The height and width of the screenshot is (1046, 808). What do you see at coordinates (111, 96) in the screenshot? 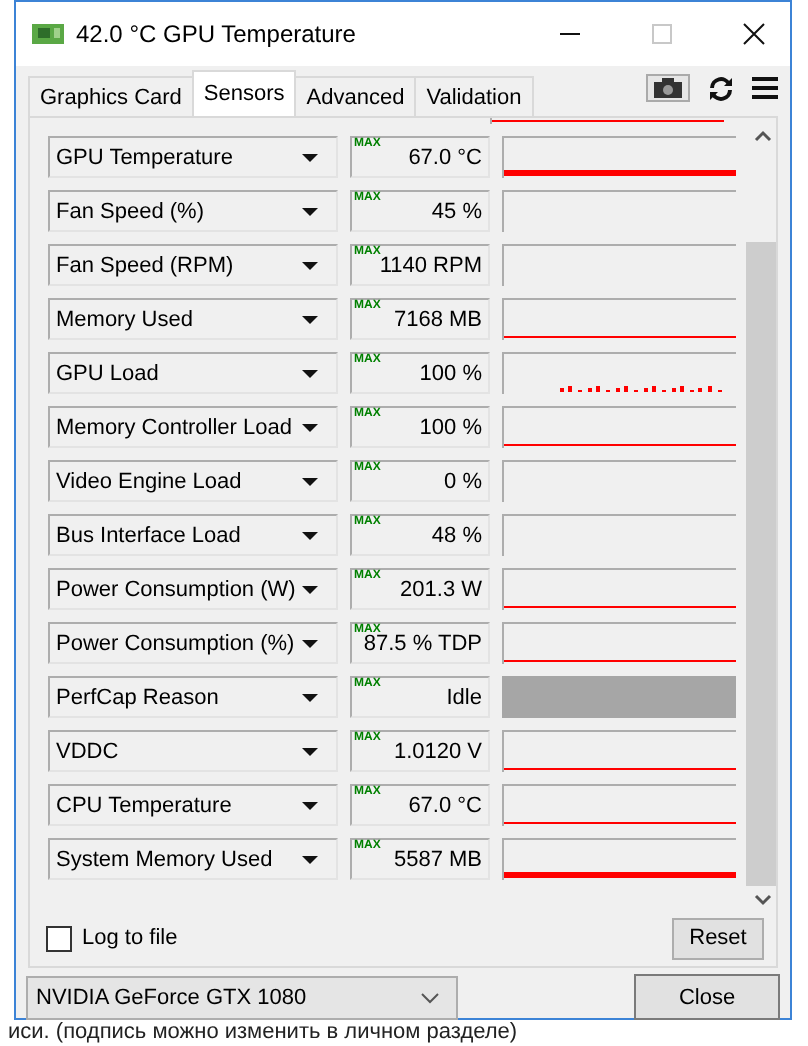
I see `tab: Graphics Card` at bounding box center [111, 96].